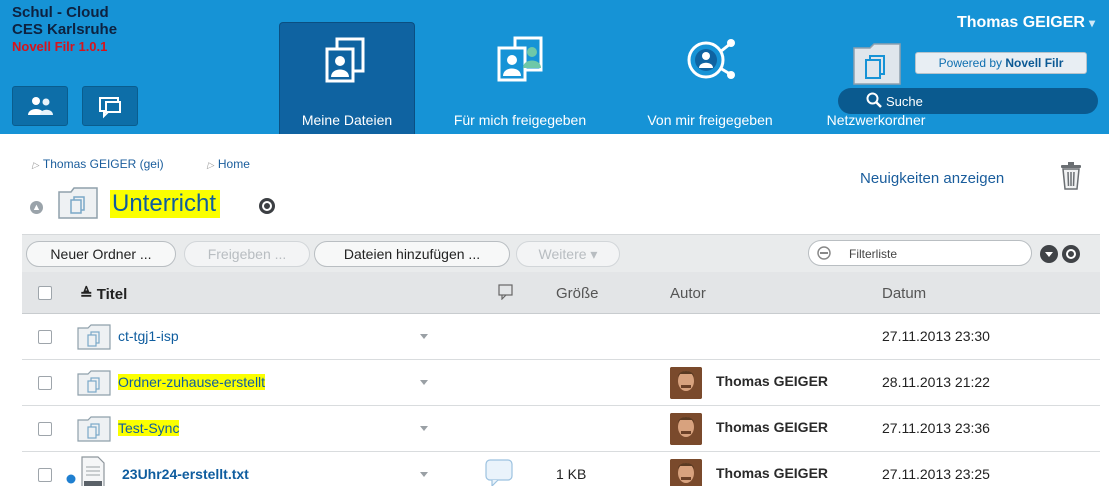 Image resolution: width=1109 pixels, height=486 pixels. What do you see at coordinates (185, 474) in the screenshot?
I see `row-name-link: 23Uhr24-erstellt.txt` at bounding box center [185, 474].